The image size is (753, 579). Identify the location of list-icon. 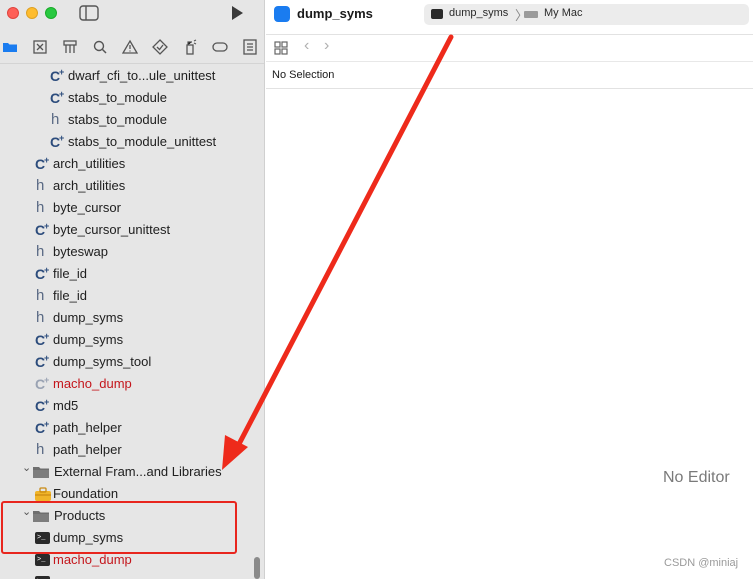
(250, 47).